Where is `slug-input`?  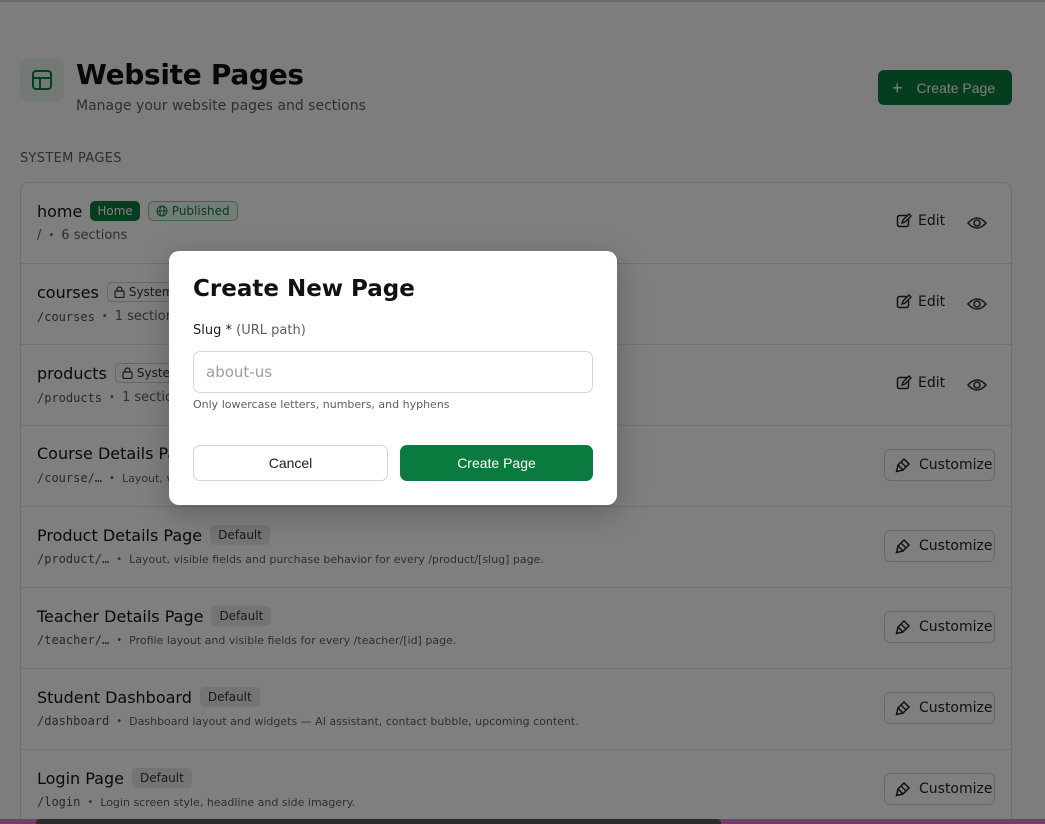 slug-input is located at coordinates (393, 372).